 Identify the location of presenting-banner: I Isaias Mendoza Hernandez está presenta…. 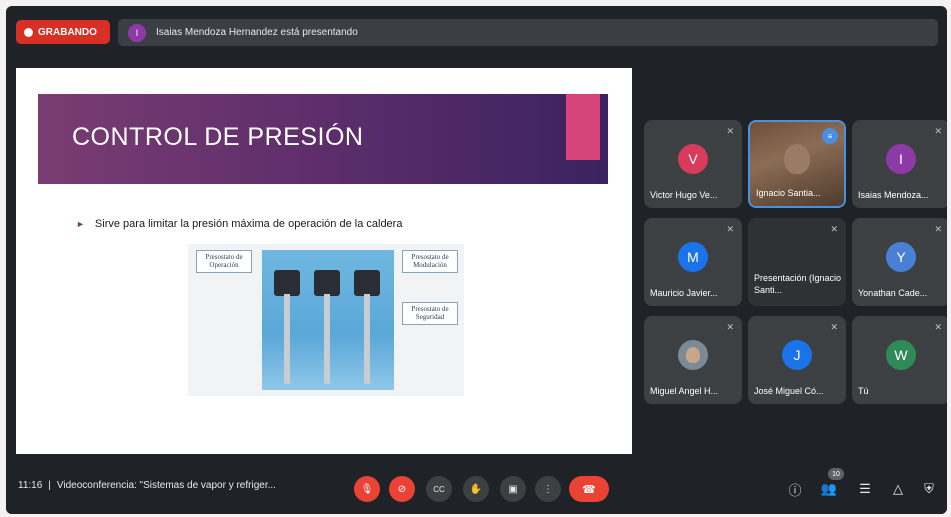
(528, 32).